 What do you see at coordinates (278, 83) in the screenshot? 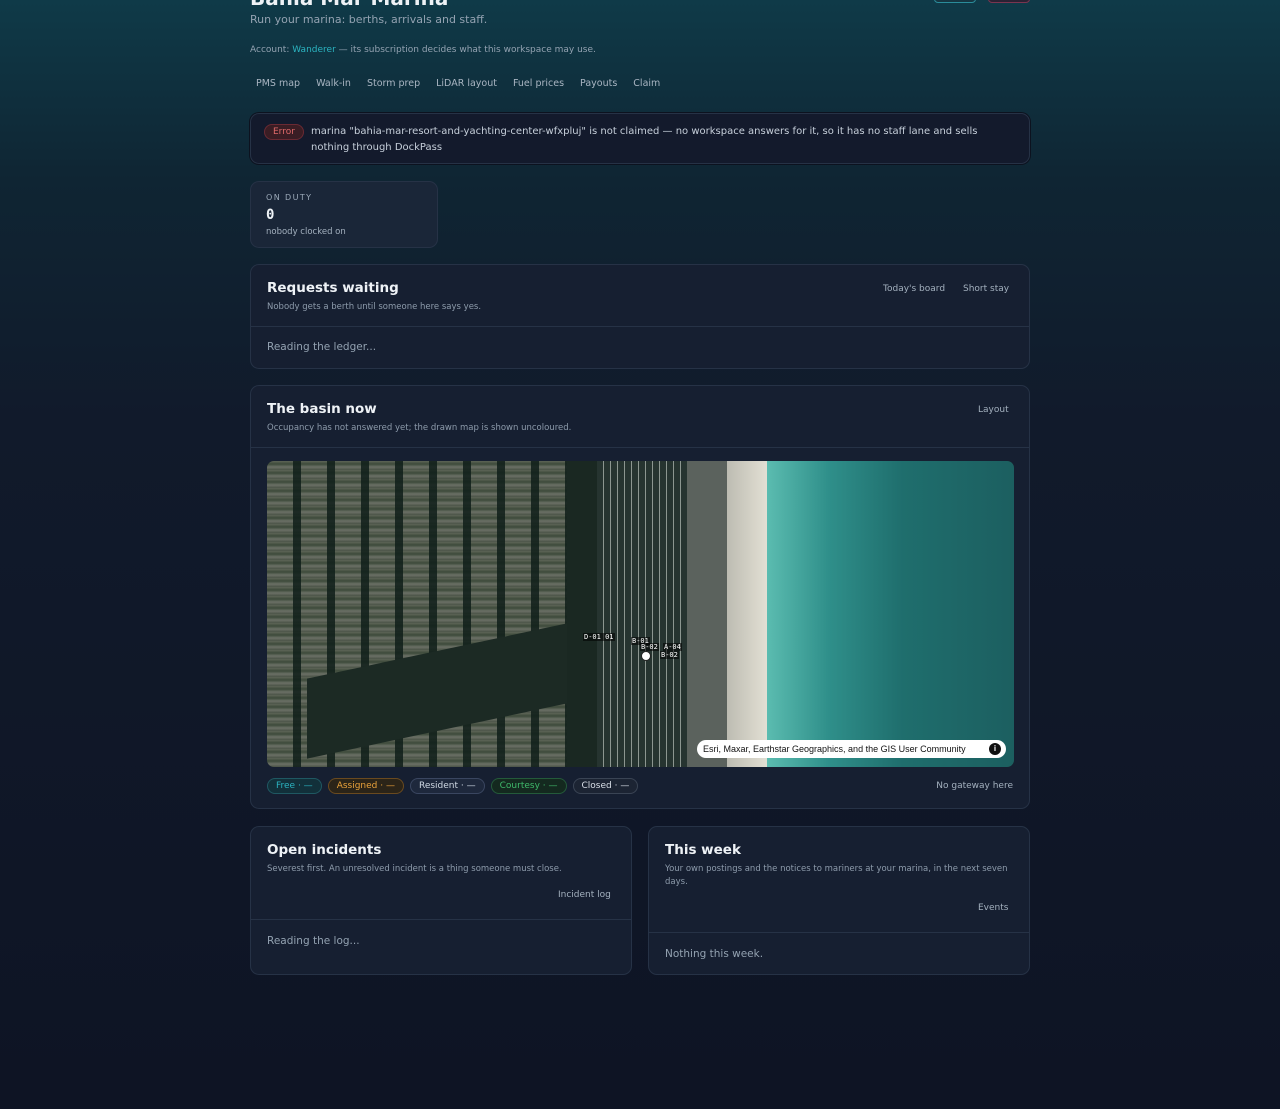
I see `tab-pms-map: PMS map` at bounding box center [278, 83].